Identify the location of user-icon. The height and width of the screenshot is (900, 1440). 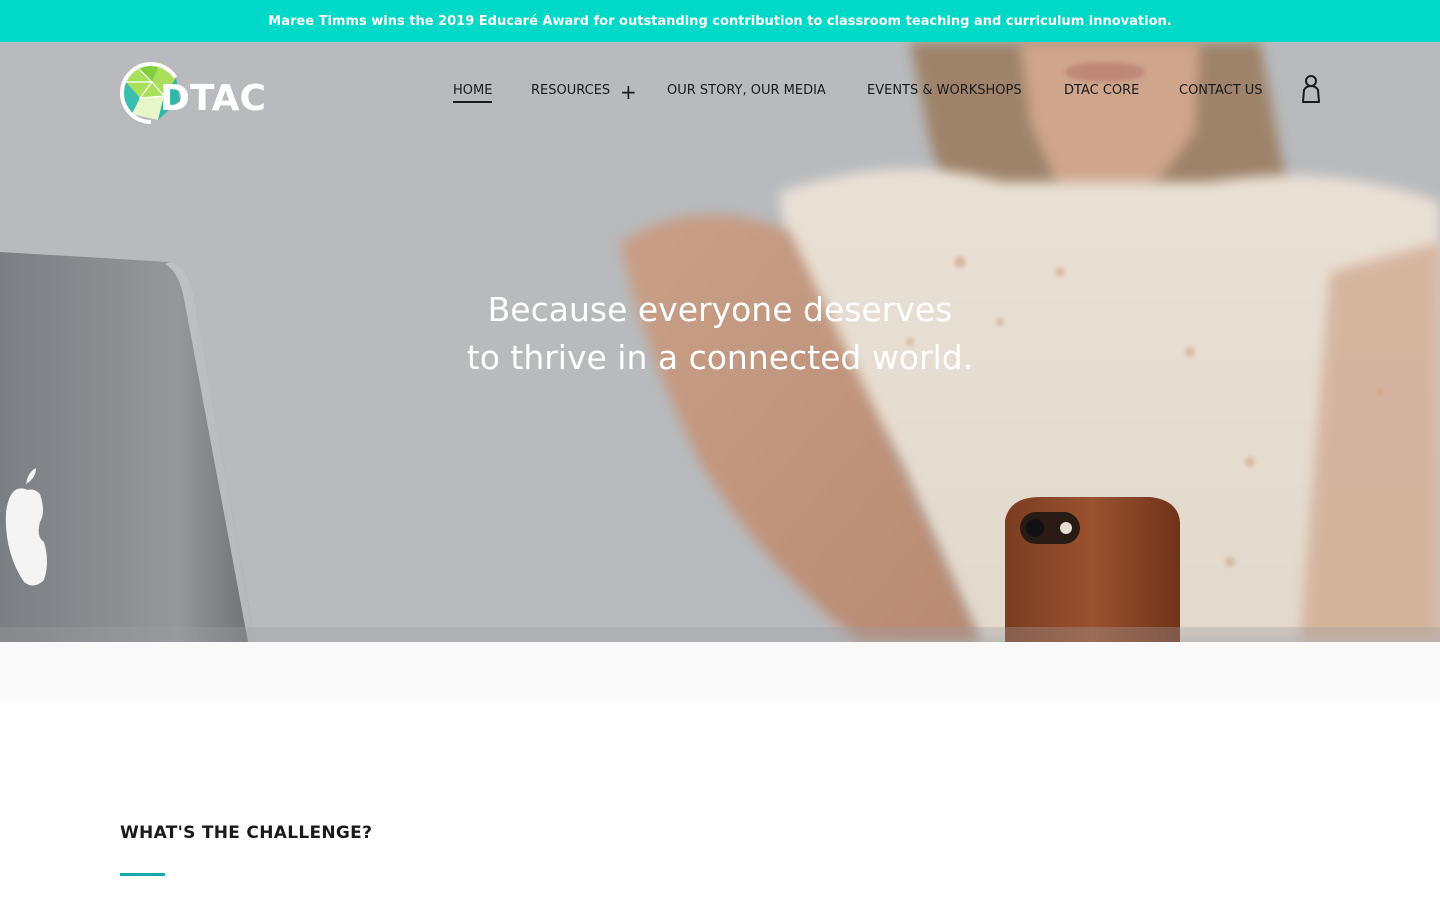
(1311, 89).